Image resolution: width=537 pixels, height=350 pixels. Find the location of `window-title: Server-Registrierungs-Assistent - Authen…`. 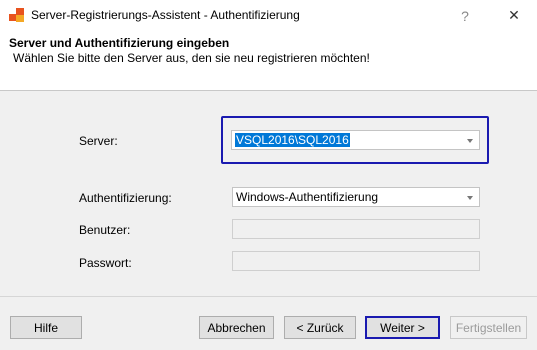

window-title: Server-Registrierungs-Assistent - Authen… is located at coordinates (165, 15).